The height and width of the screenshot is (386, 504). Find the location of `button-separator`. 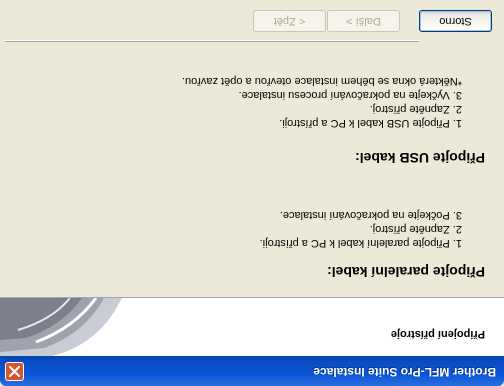

button-separator is located at coordinates (212, 41).